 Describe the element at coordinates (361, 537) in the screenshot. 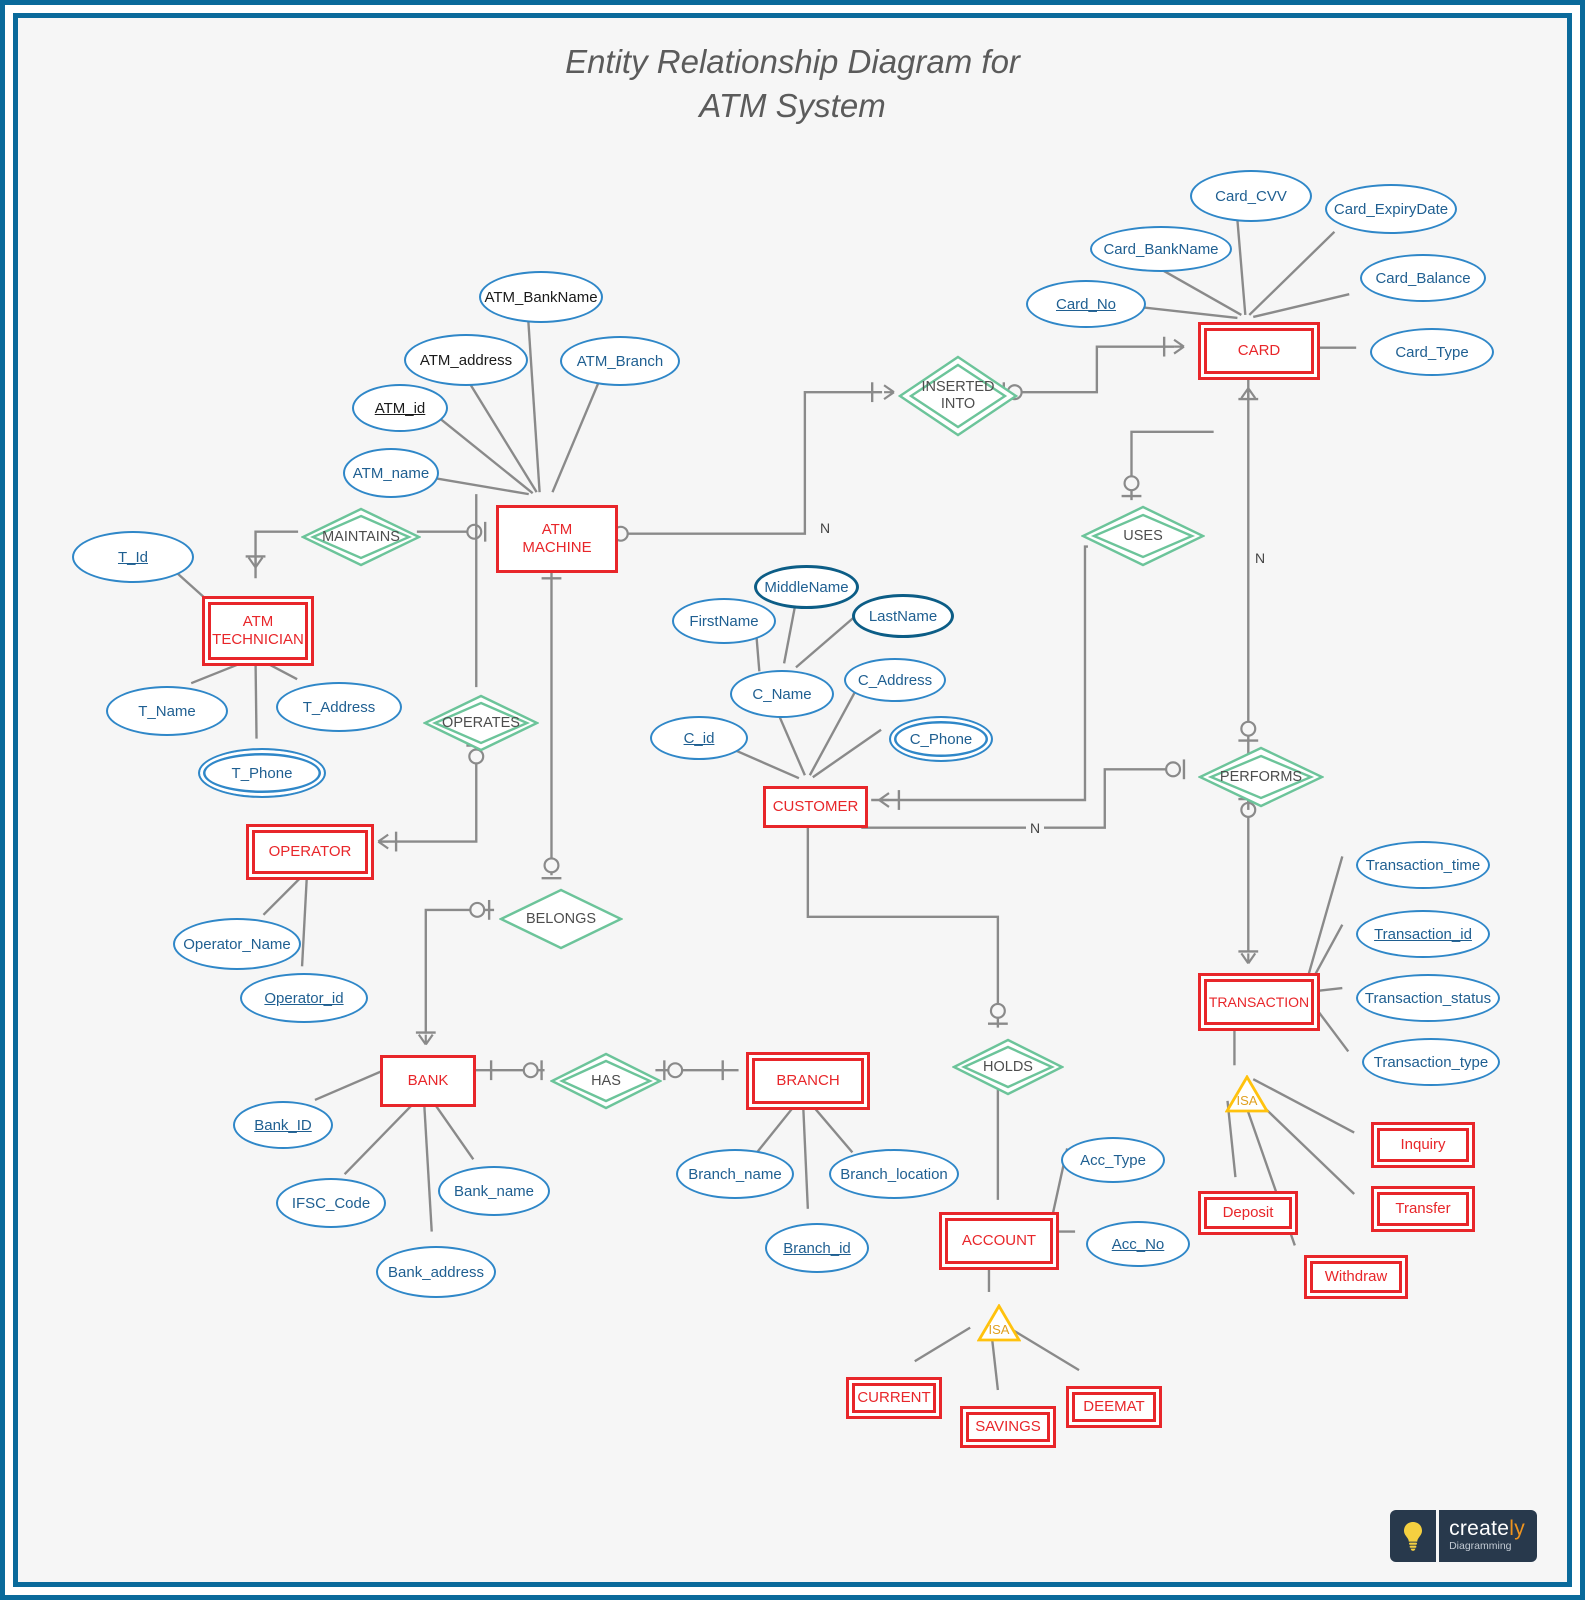

I see `relationship-maintains: MAINTAINS` at that location.